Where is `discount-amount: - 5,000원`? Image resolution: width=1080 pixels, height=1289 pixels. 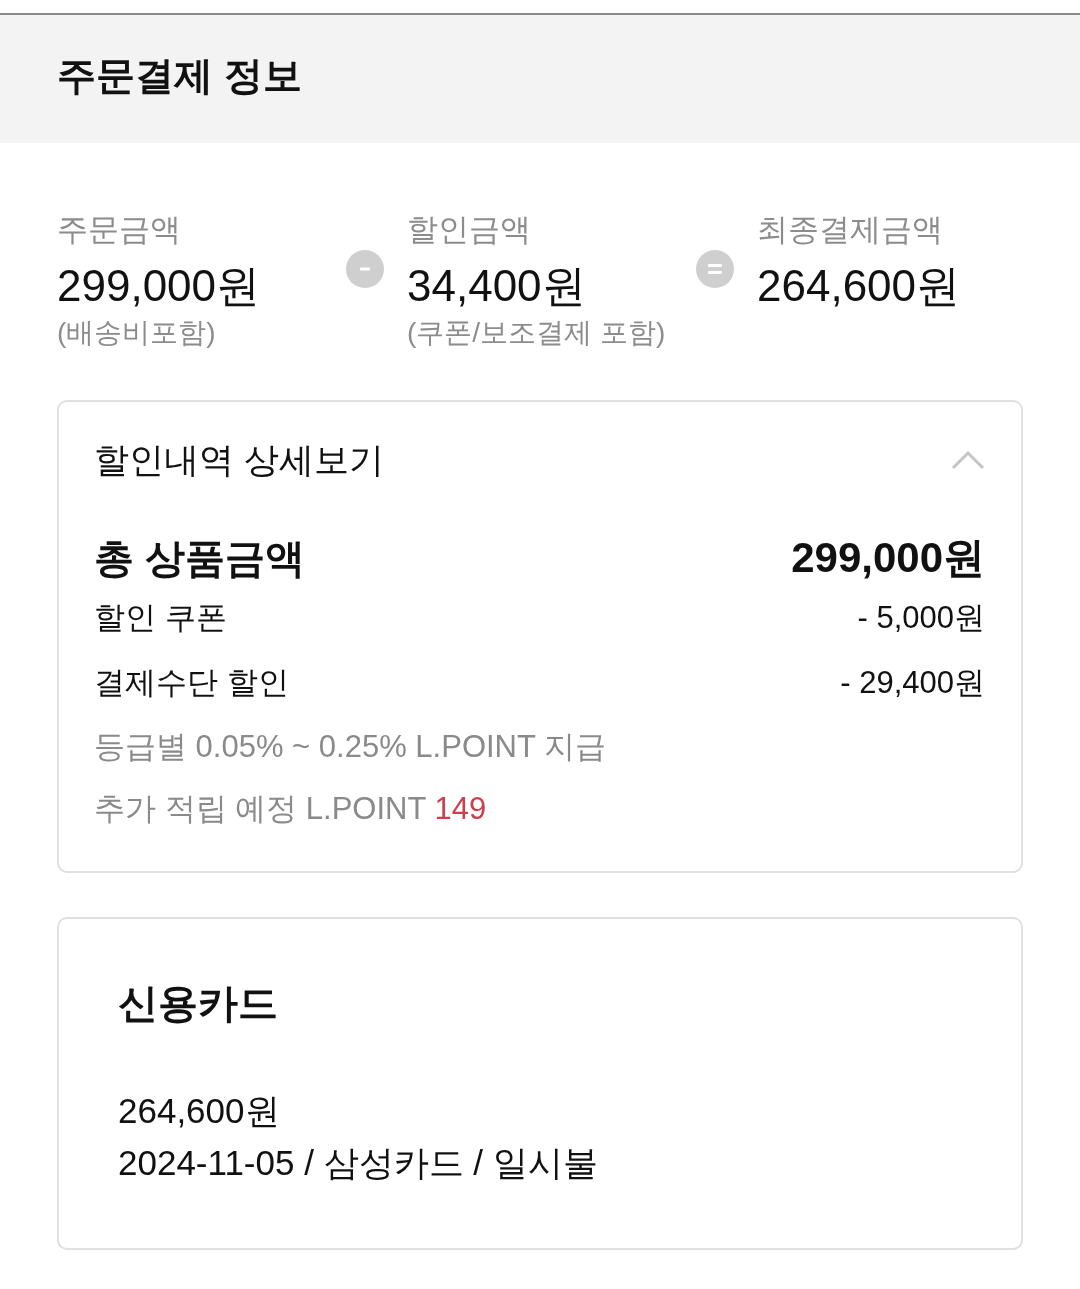 discount-amount: - 5,000원 is located at coordinates (921, 618).